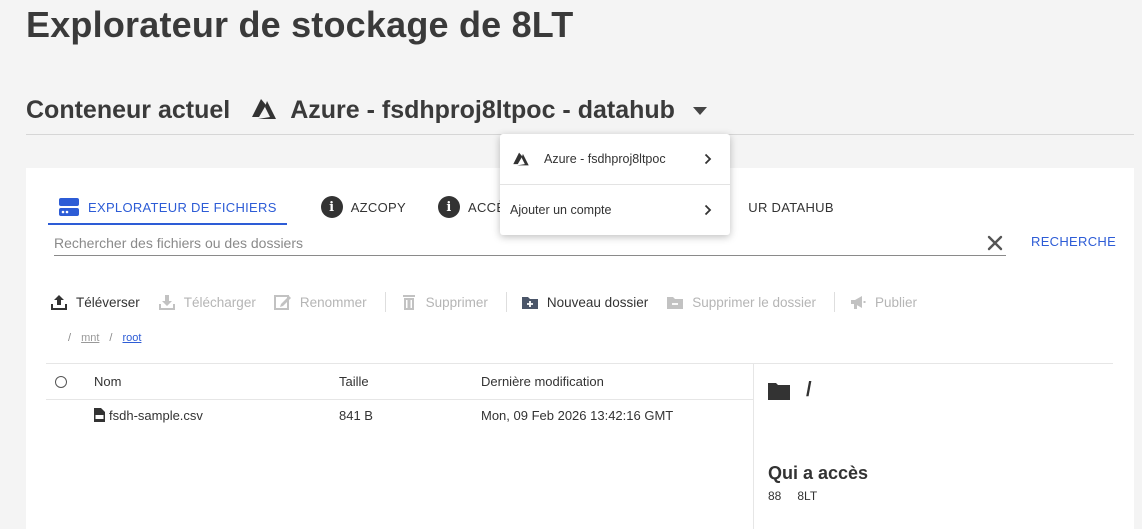 The image size is (1142, 529). What do you see at coordinates (182, 207) in the screenshot?
I see `tab-label: EXPLORATEUR DE FICHIERS` at bounding box center [182, 207].